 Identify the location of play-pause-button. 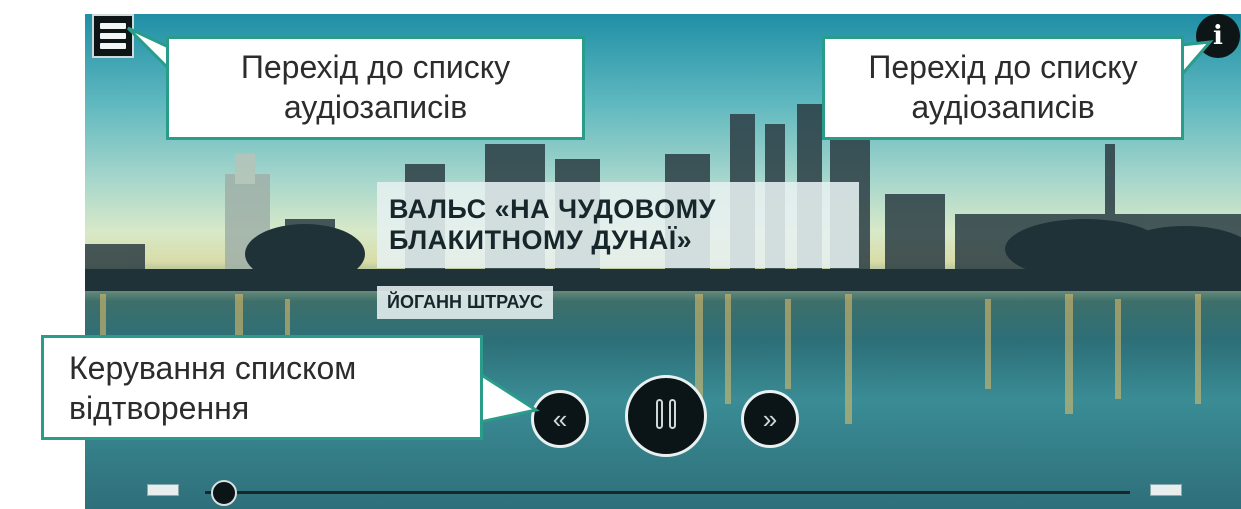
(666, 416).